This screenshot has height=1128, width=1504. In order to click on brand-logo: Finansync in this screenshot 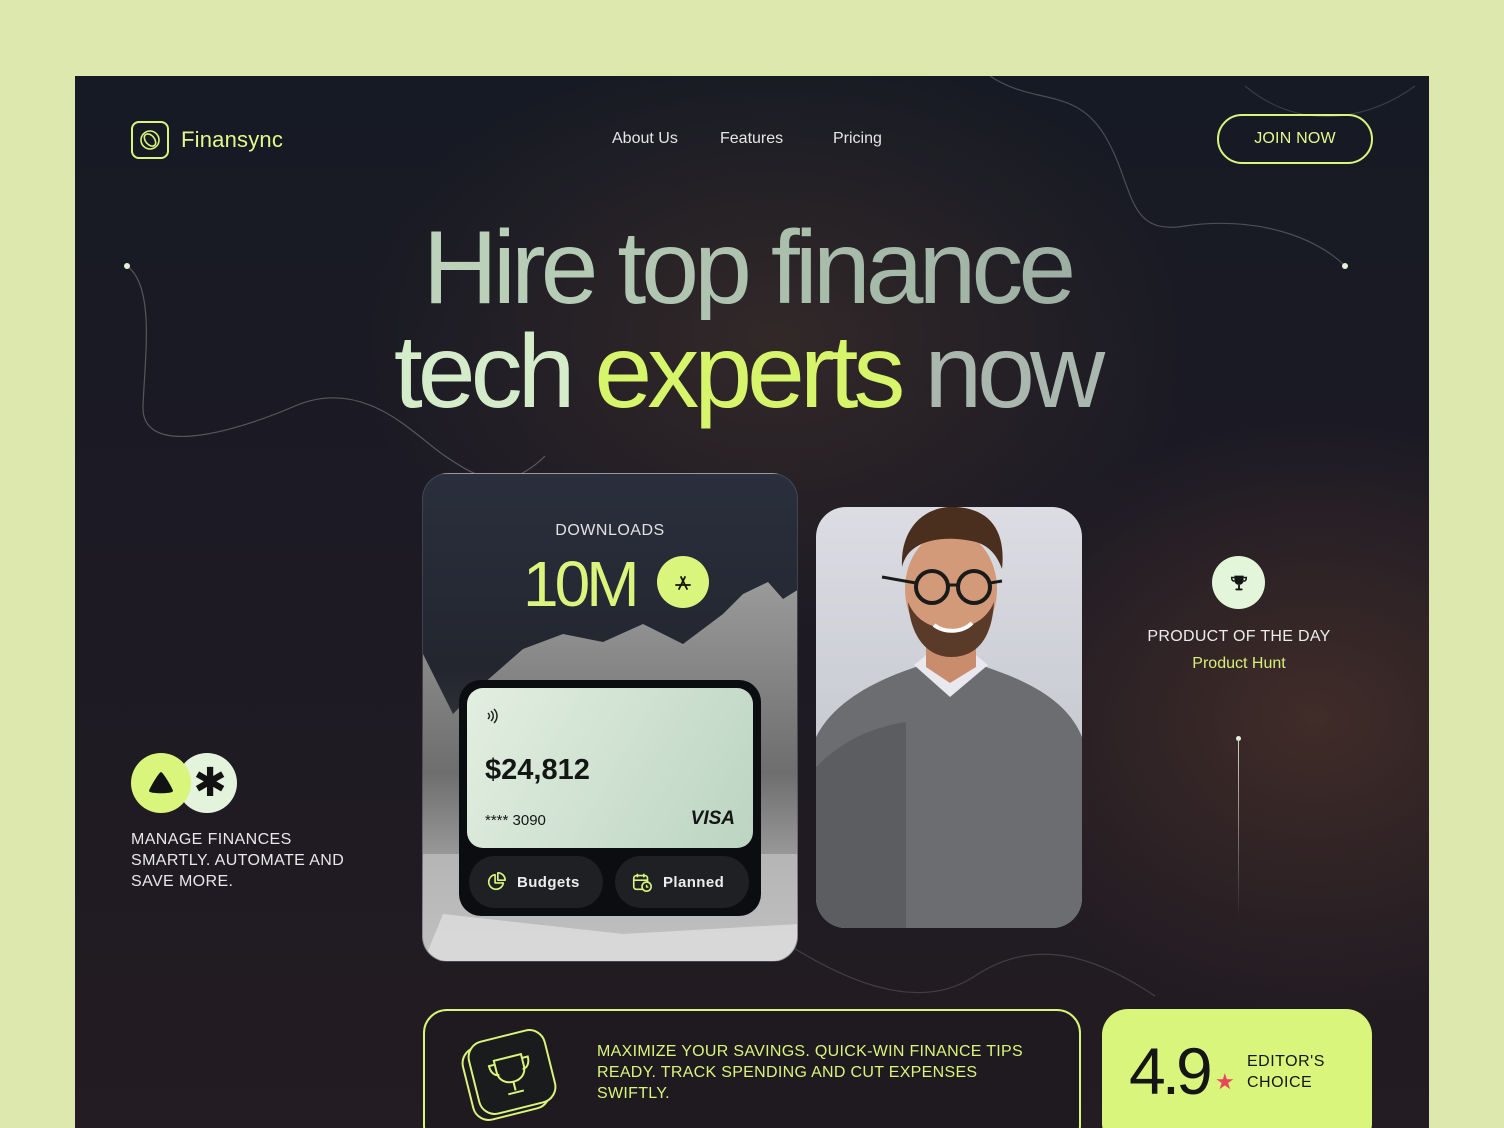, I will do `click(207, 140)`.